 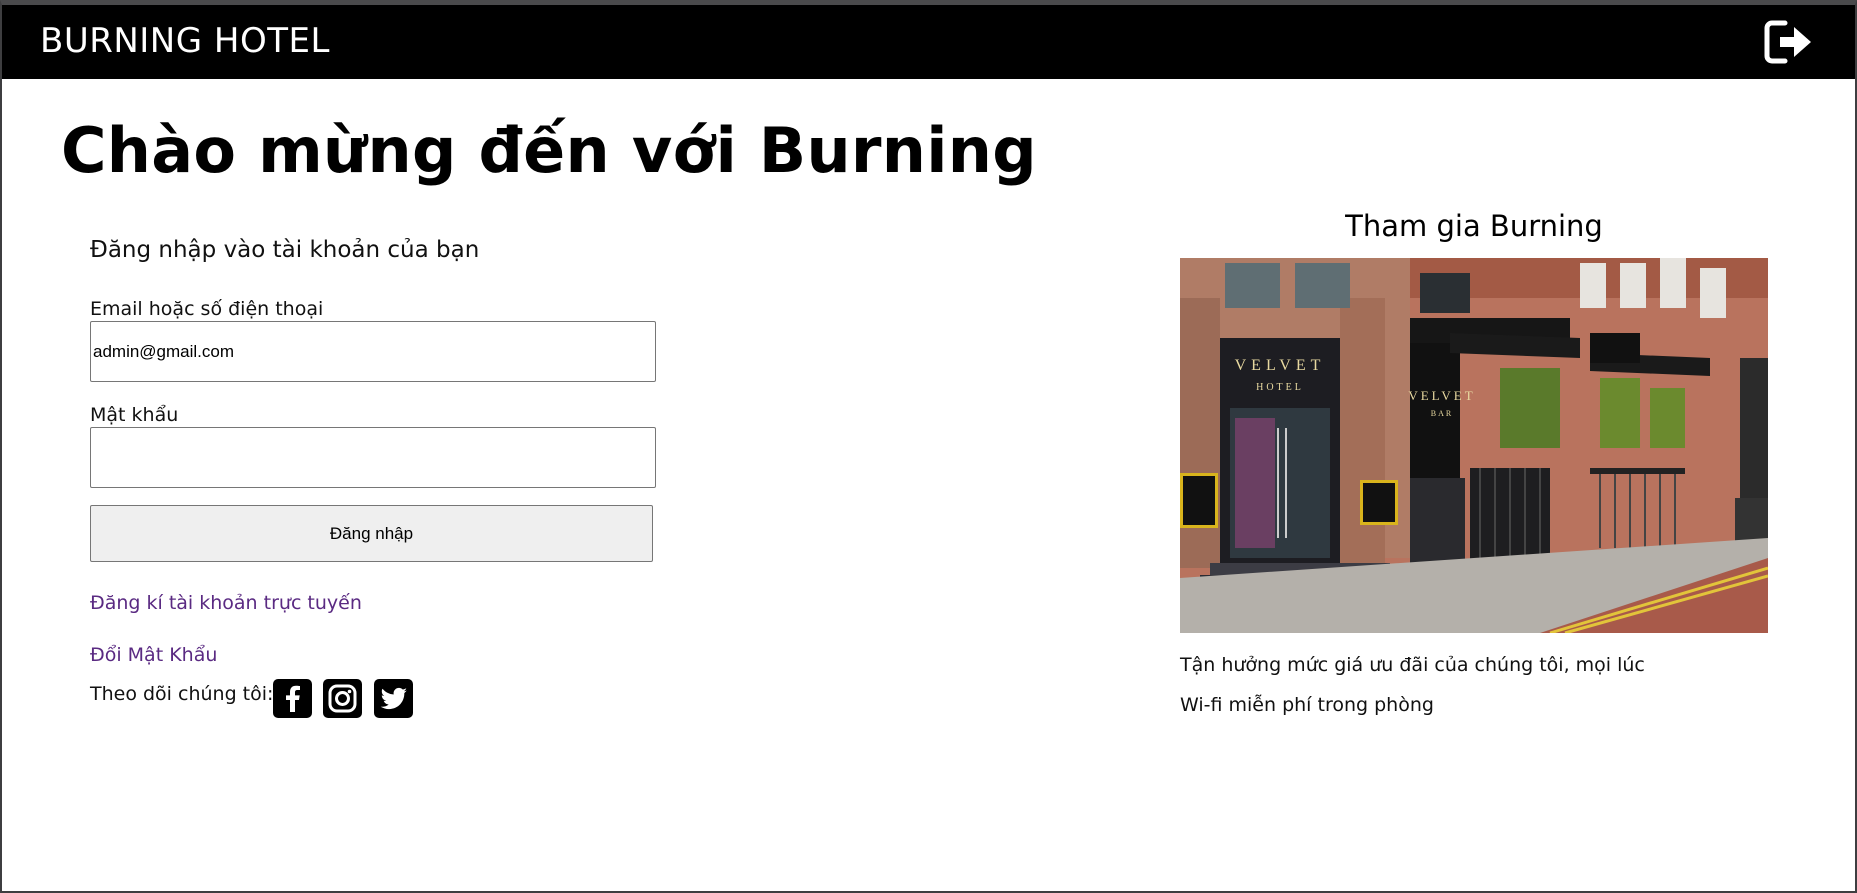 I want to click on hotel-sign-subtext: HOTEL, so click(x=1280, y=387).